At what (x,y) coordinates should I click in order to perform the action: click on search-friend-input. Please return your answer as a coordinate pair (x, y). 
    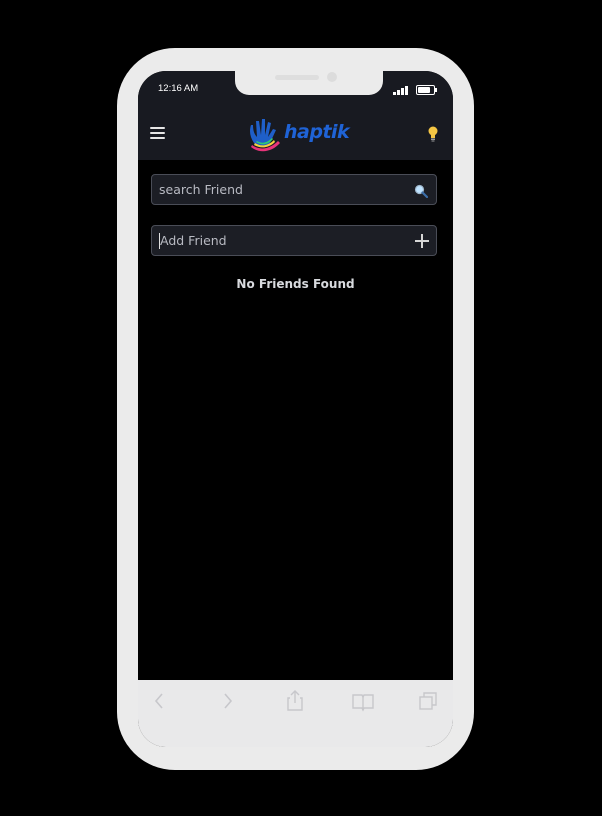
    Looking at the image, I should click on (279, 189).